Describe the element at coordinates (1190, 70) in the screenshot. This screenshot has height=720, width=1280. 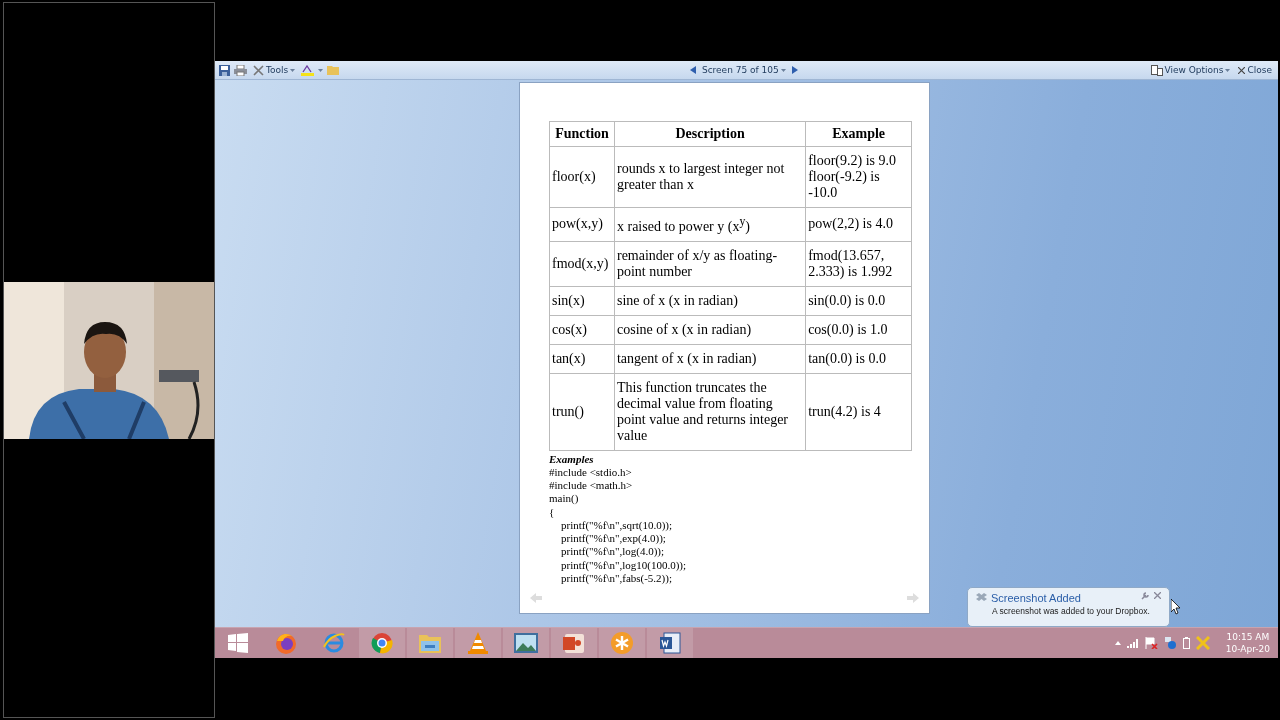
I see `view-options-button: View Options` at that location.